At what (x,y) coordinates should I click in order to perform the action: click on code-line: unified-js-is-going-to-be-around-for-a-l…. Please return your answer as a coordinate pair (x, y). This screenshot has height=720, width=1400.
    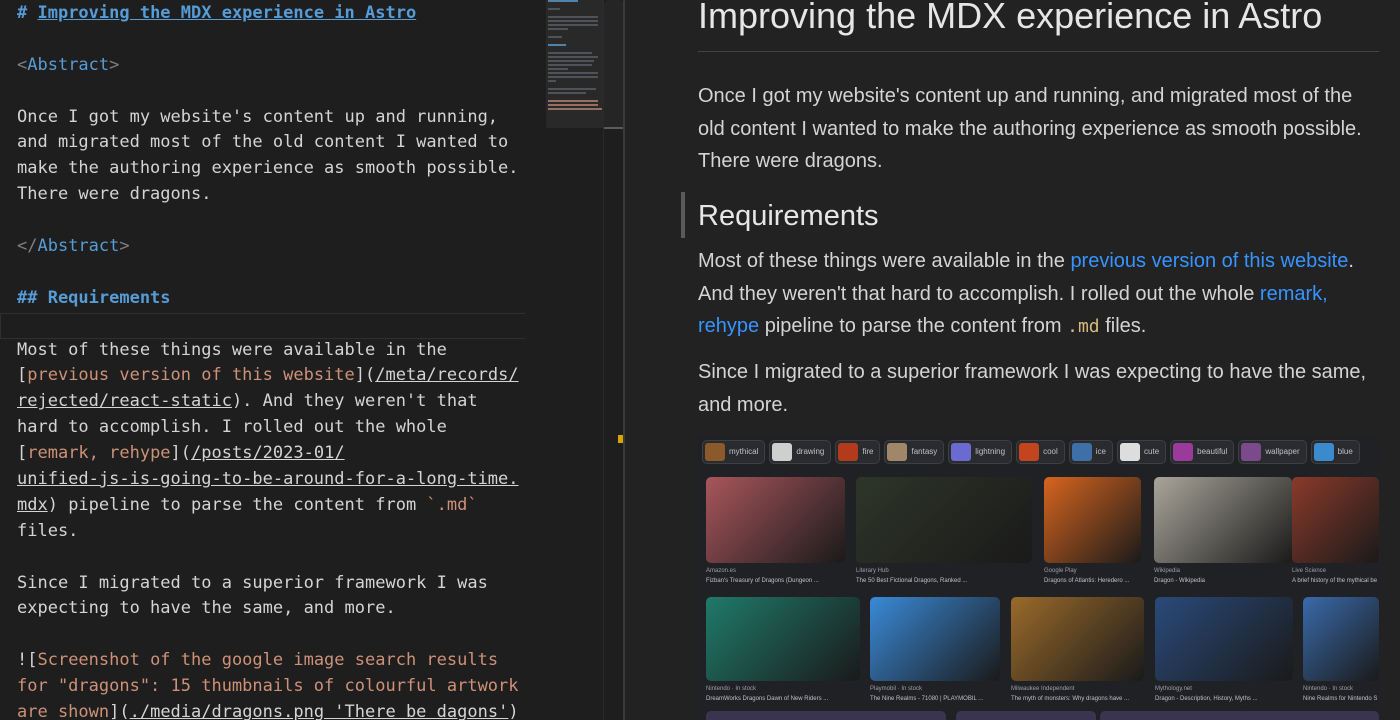
    Looking at the image, I should click on (282, 480).